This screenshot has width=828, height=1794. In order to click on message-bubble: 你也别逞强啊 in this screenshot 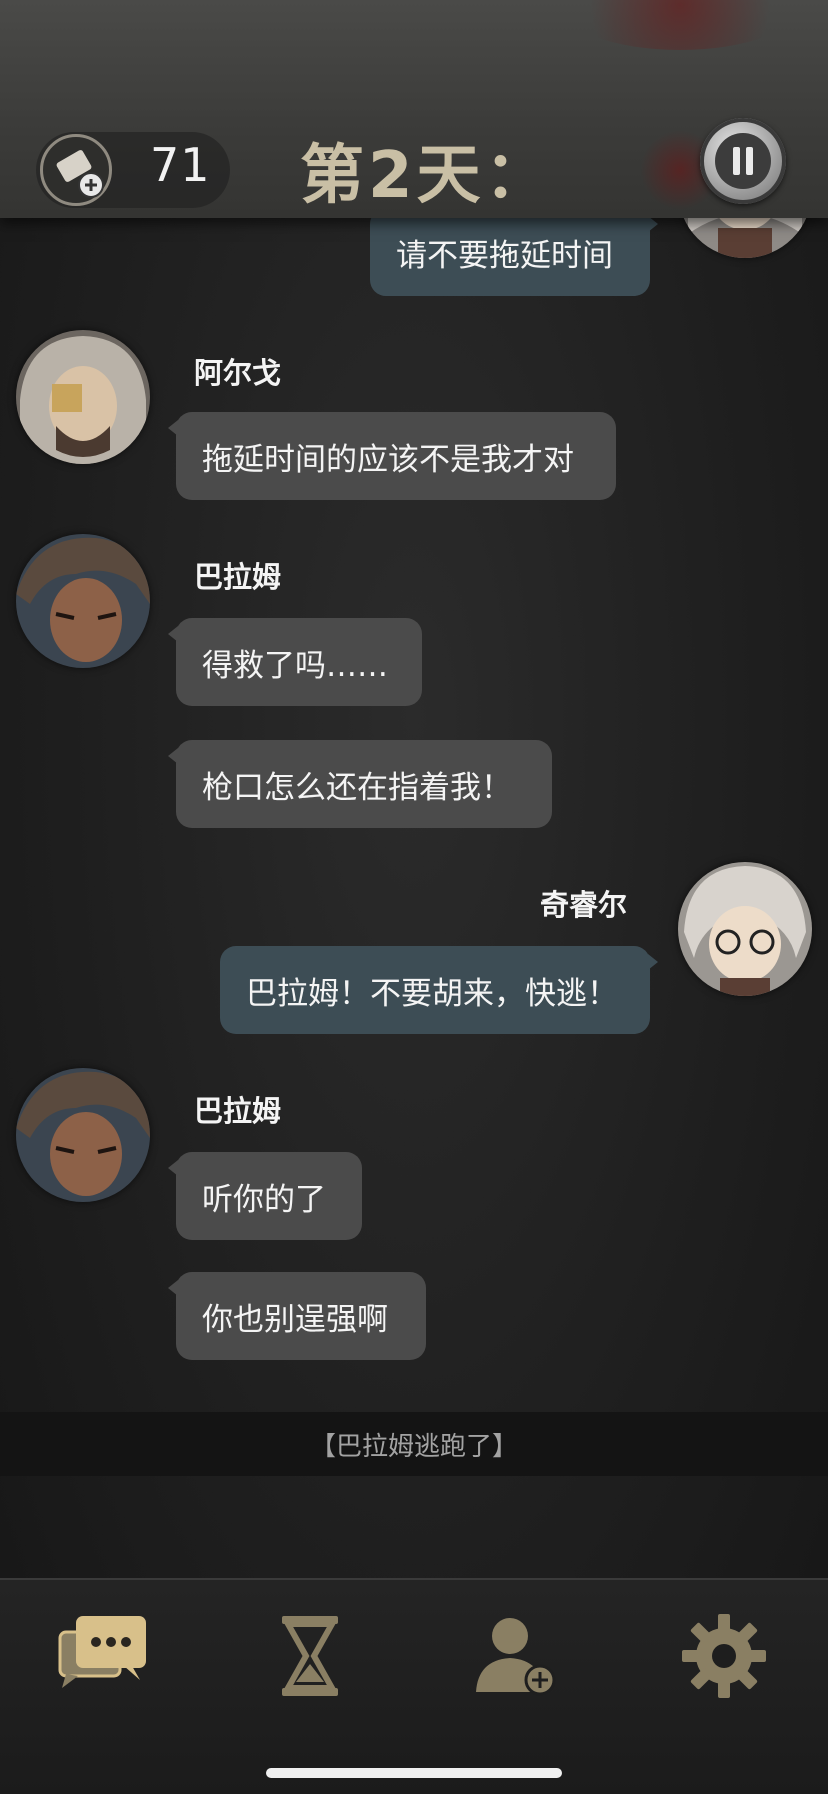, I will do `click(297, 1316)`.